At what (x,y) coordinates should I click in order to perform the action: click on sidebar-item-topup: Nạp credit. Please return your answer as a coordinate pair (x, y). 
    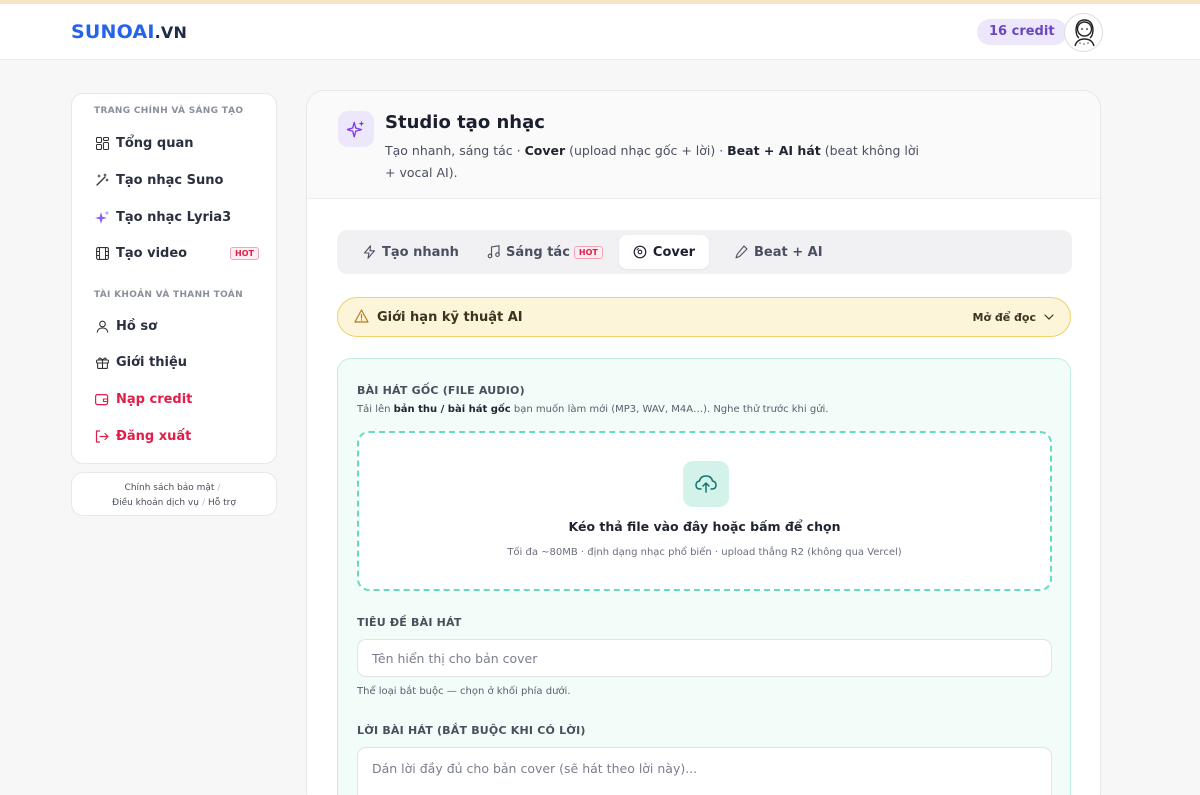
    Looking at the image, I should click on (176, 399).